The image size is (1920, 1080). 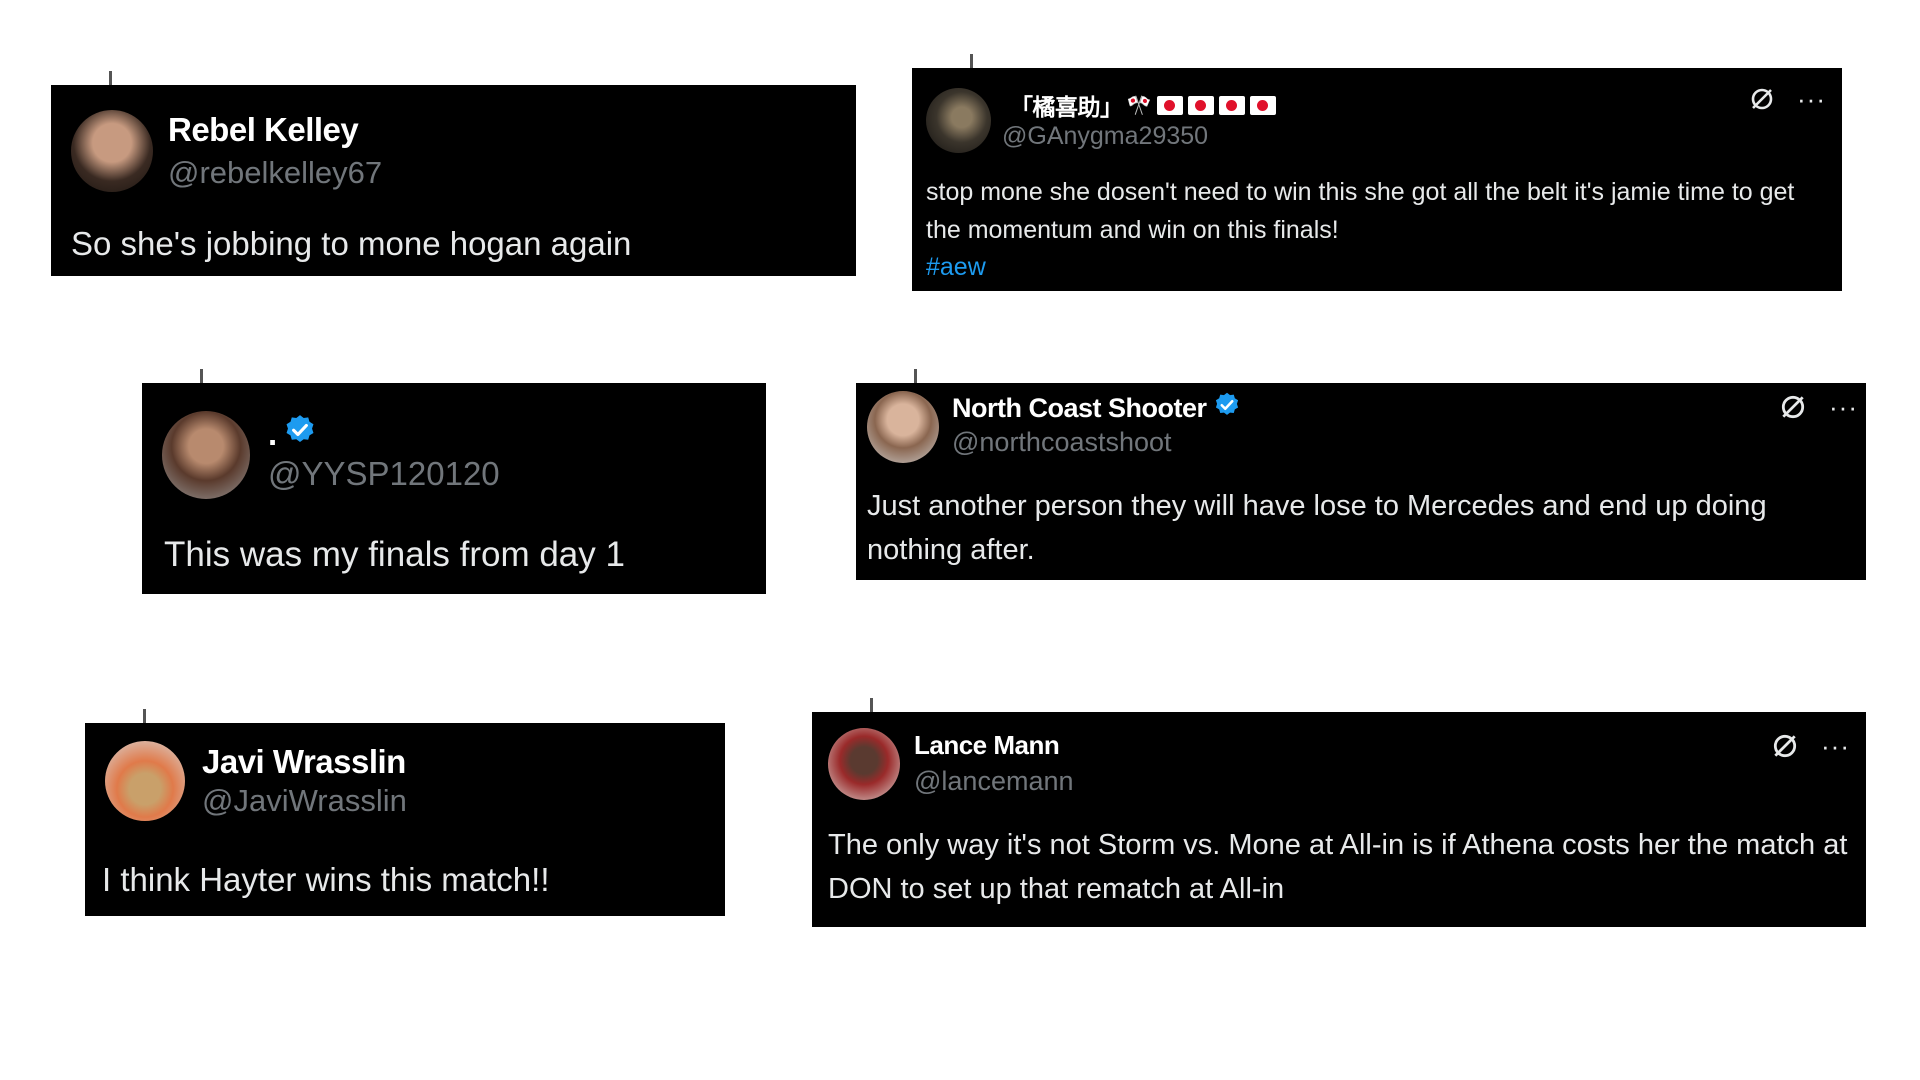 I want to click on tweet-text: This was my finals from day 1, so click(x=394, y=554).